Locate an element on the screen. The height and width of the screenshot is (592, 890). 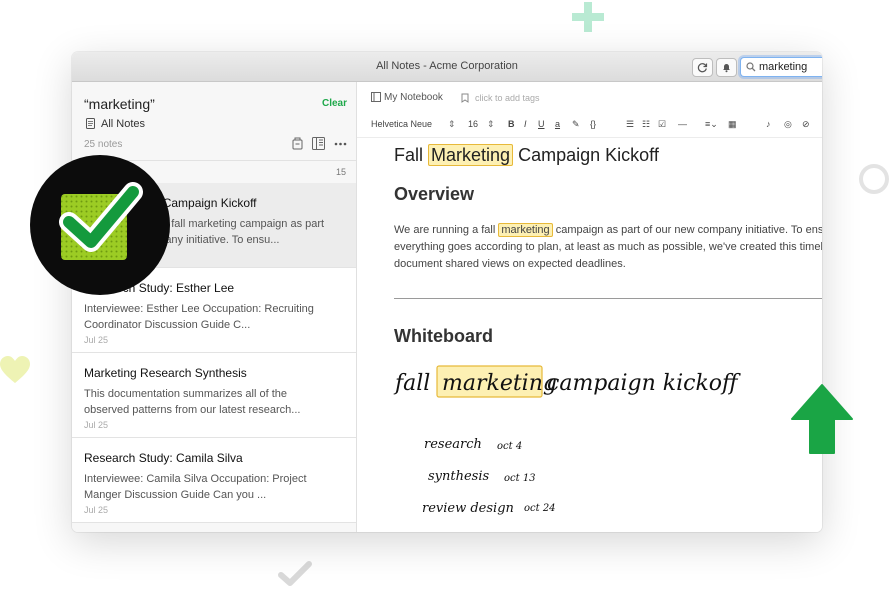
body-text: We are running a fall is located at coordinates (445, 230).